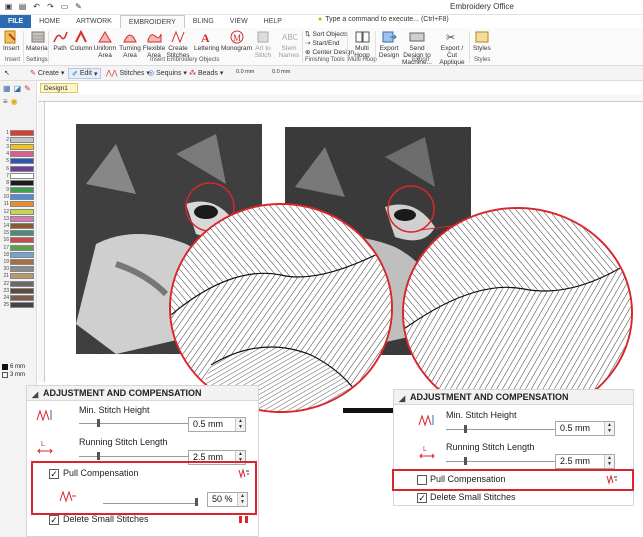 This screenshot has width=643, height=537. I want to click on stitch-zoom-right, so click(517, 313).